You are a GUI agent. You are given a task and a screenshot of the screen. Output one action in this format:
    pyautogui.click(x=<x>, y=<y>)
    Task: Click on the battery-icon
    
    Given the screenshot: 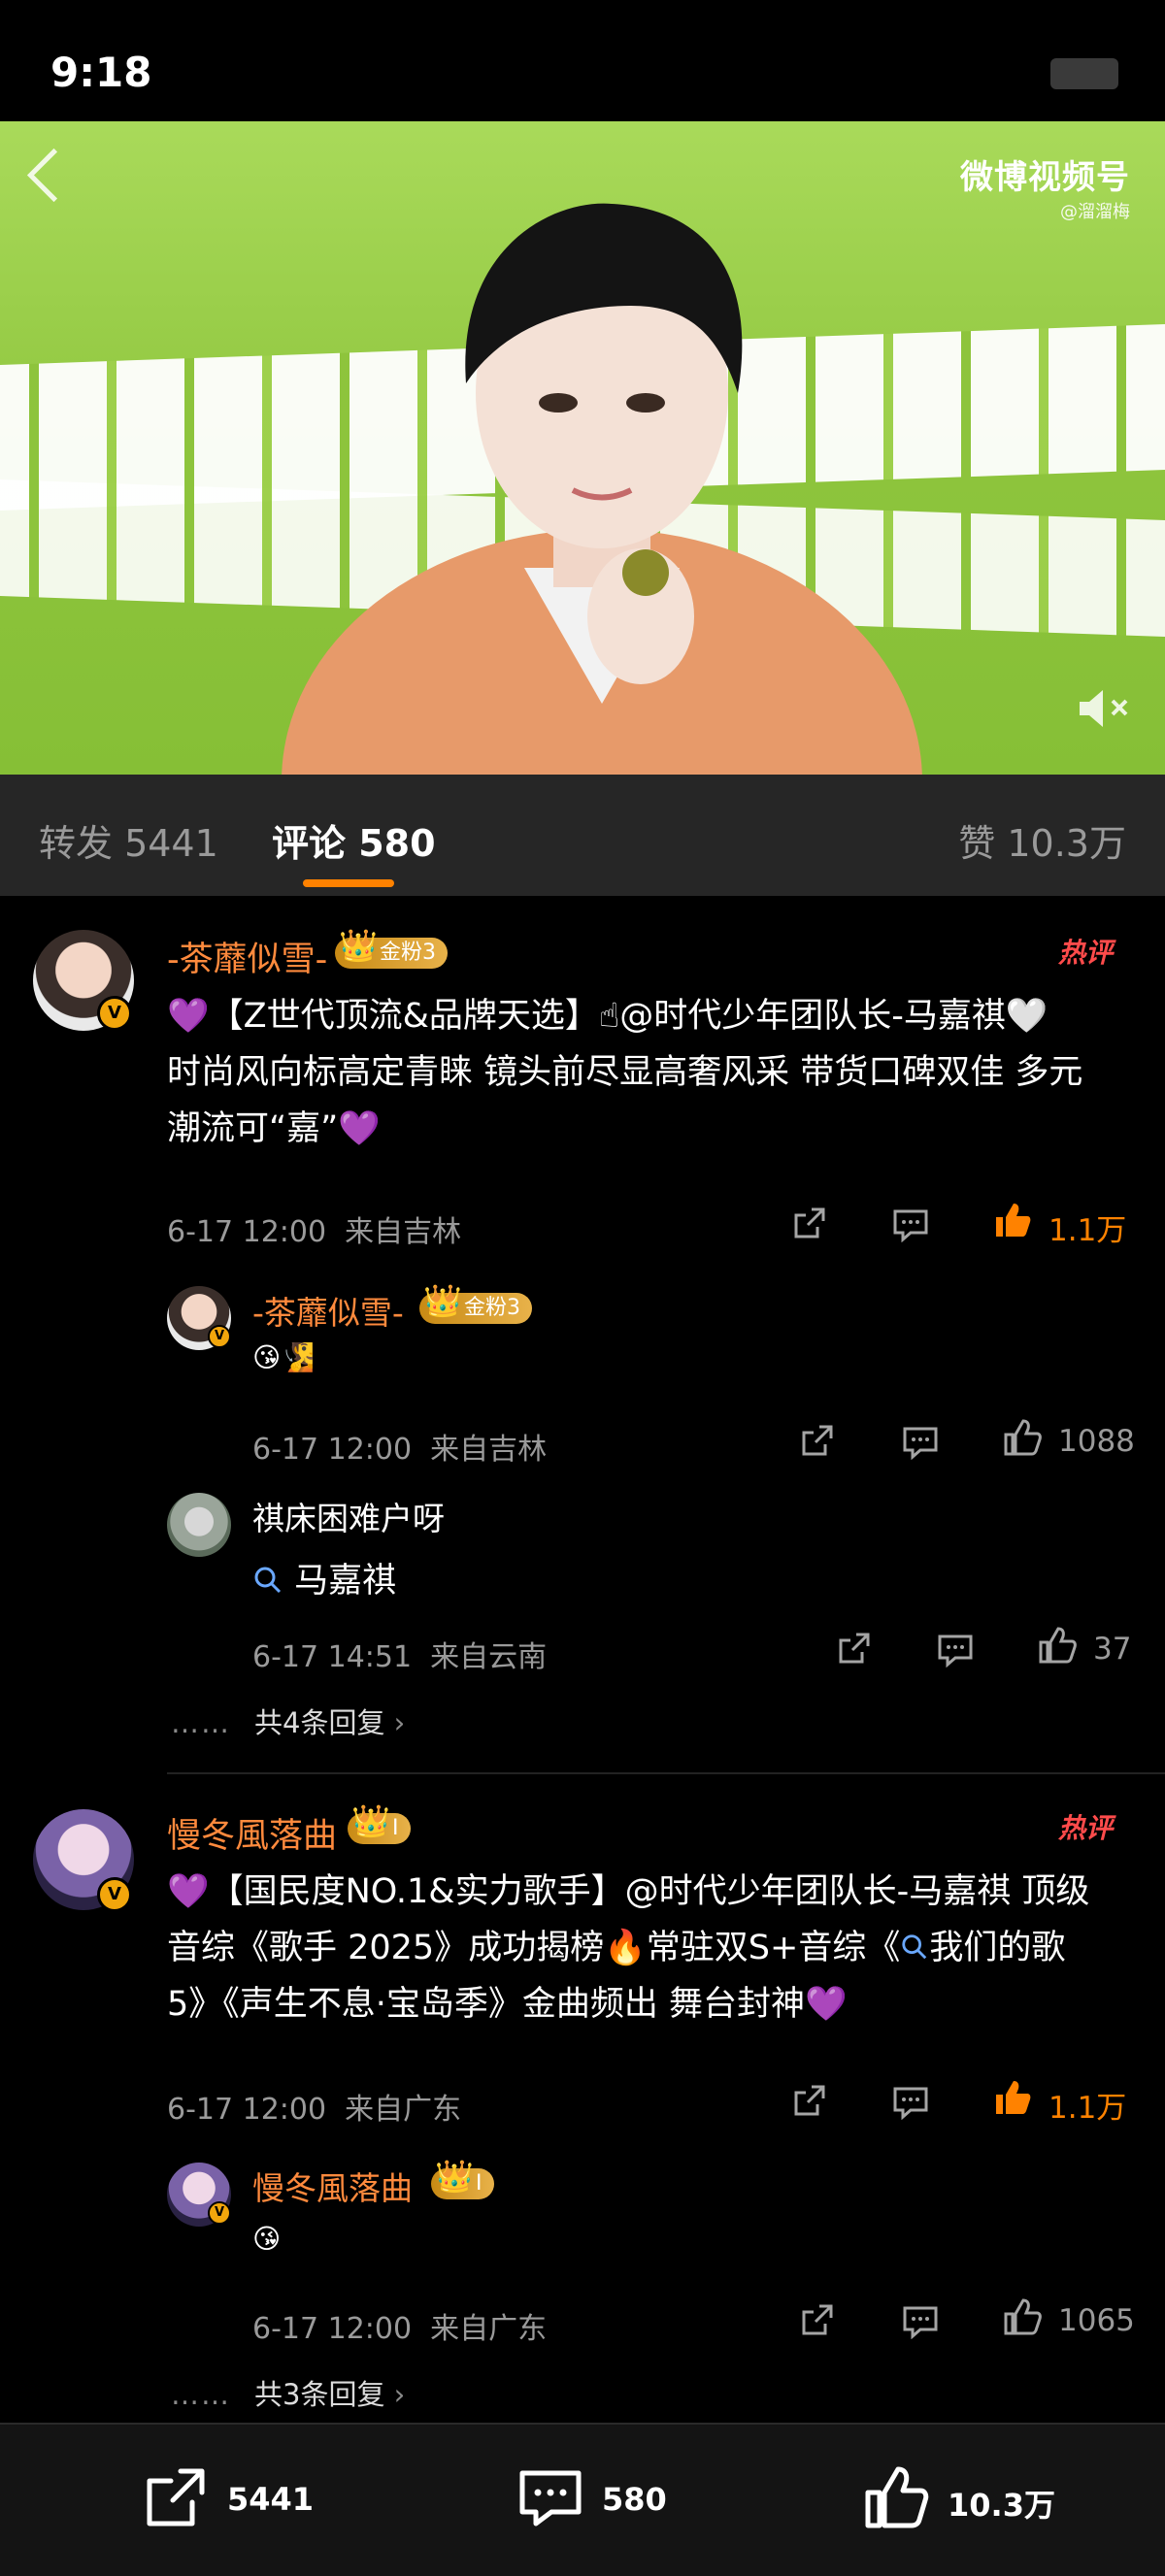 What is the action you would take?
    pyautogui.click(x=1084, y=73)
    